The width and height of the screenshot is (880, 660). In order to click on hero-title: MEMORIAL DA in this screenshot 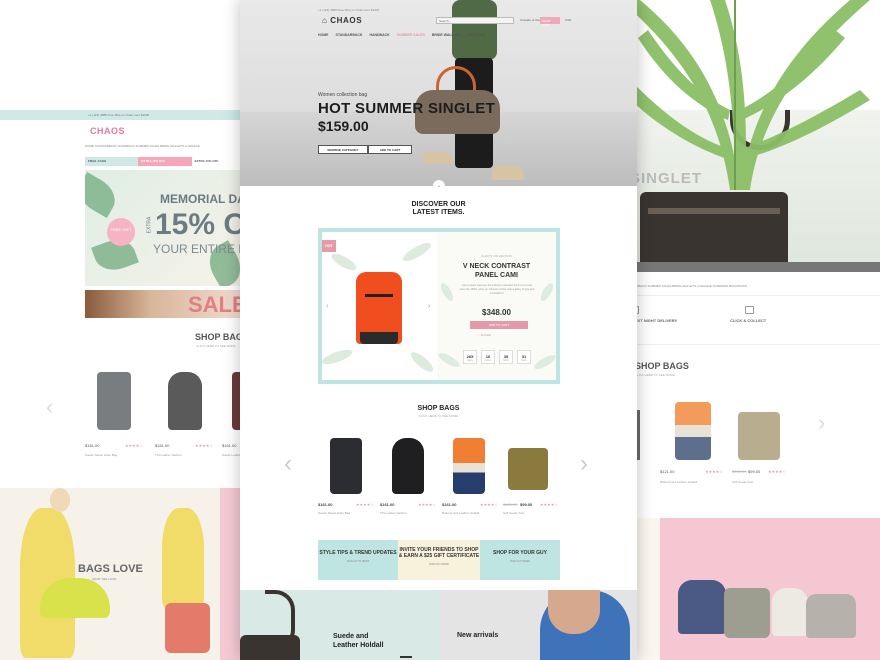, I will do `click(203, 199)`.